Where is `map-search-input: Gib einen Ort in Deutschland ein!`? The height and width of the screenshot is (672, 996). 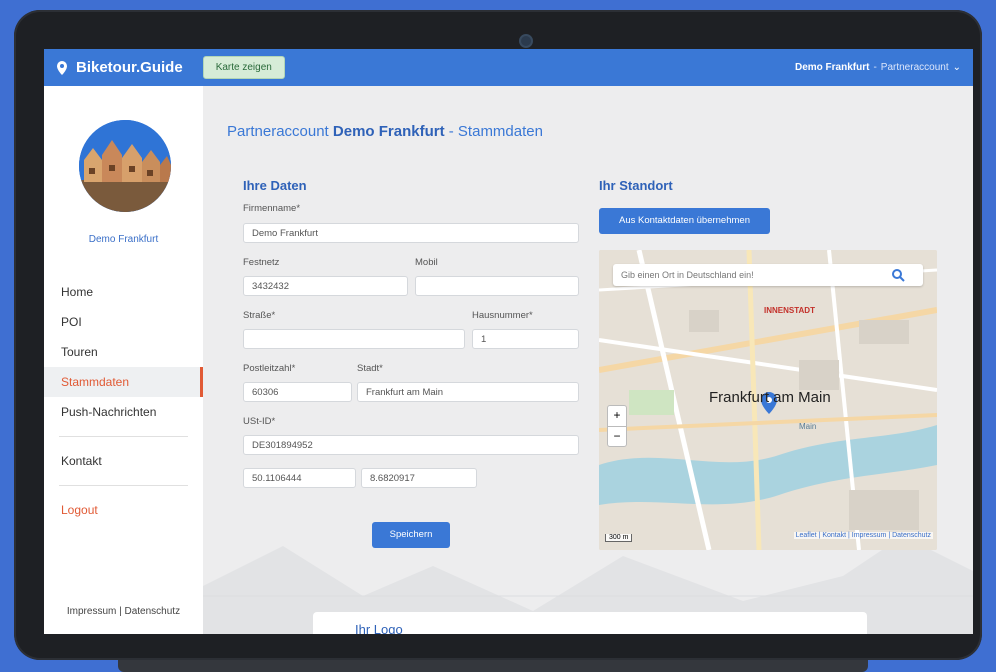 map-search-input: Gib einen Ort in Deutschland ein! is located at coordinates (768, 275).